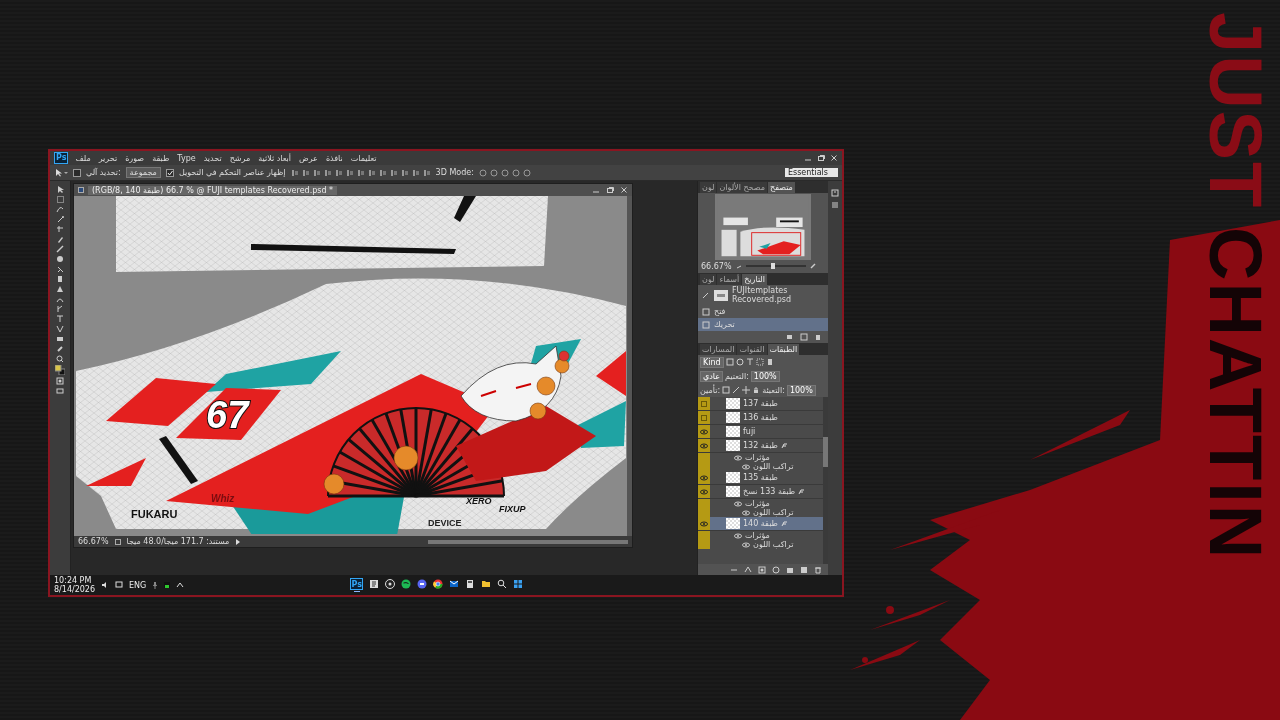 The width and height of the screenshot is (1280, 720). Describe the element at coordinates (729, 279) in the screenshot. I see `panel-tab: أسماء` at that location.